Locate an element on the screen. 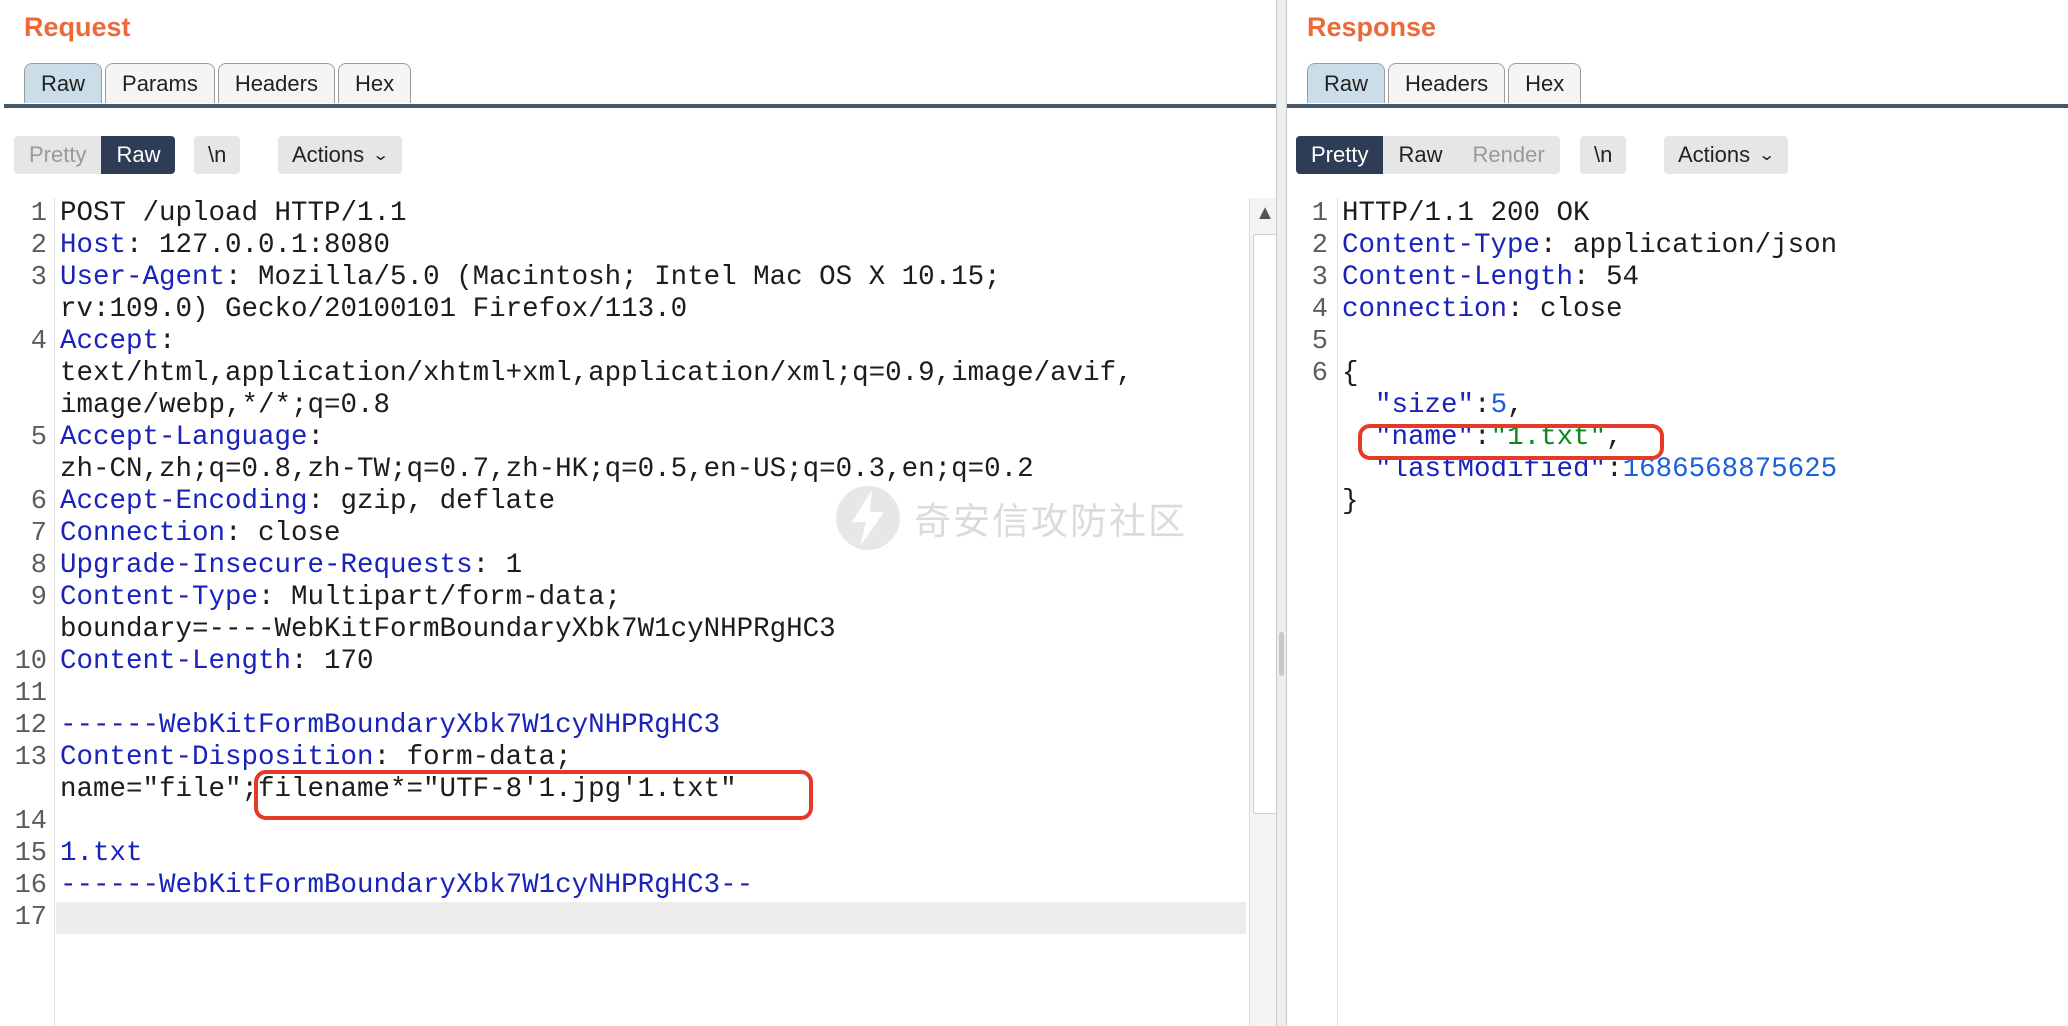 This screenshot has height=1026, width=2068. response-name-highlight-box is located at coordinates (1511, 442).